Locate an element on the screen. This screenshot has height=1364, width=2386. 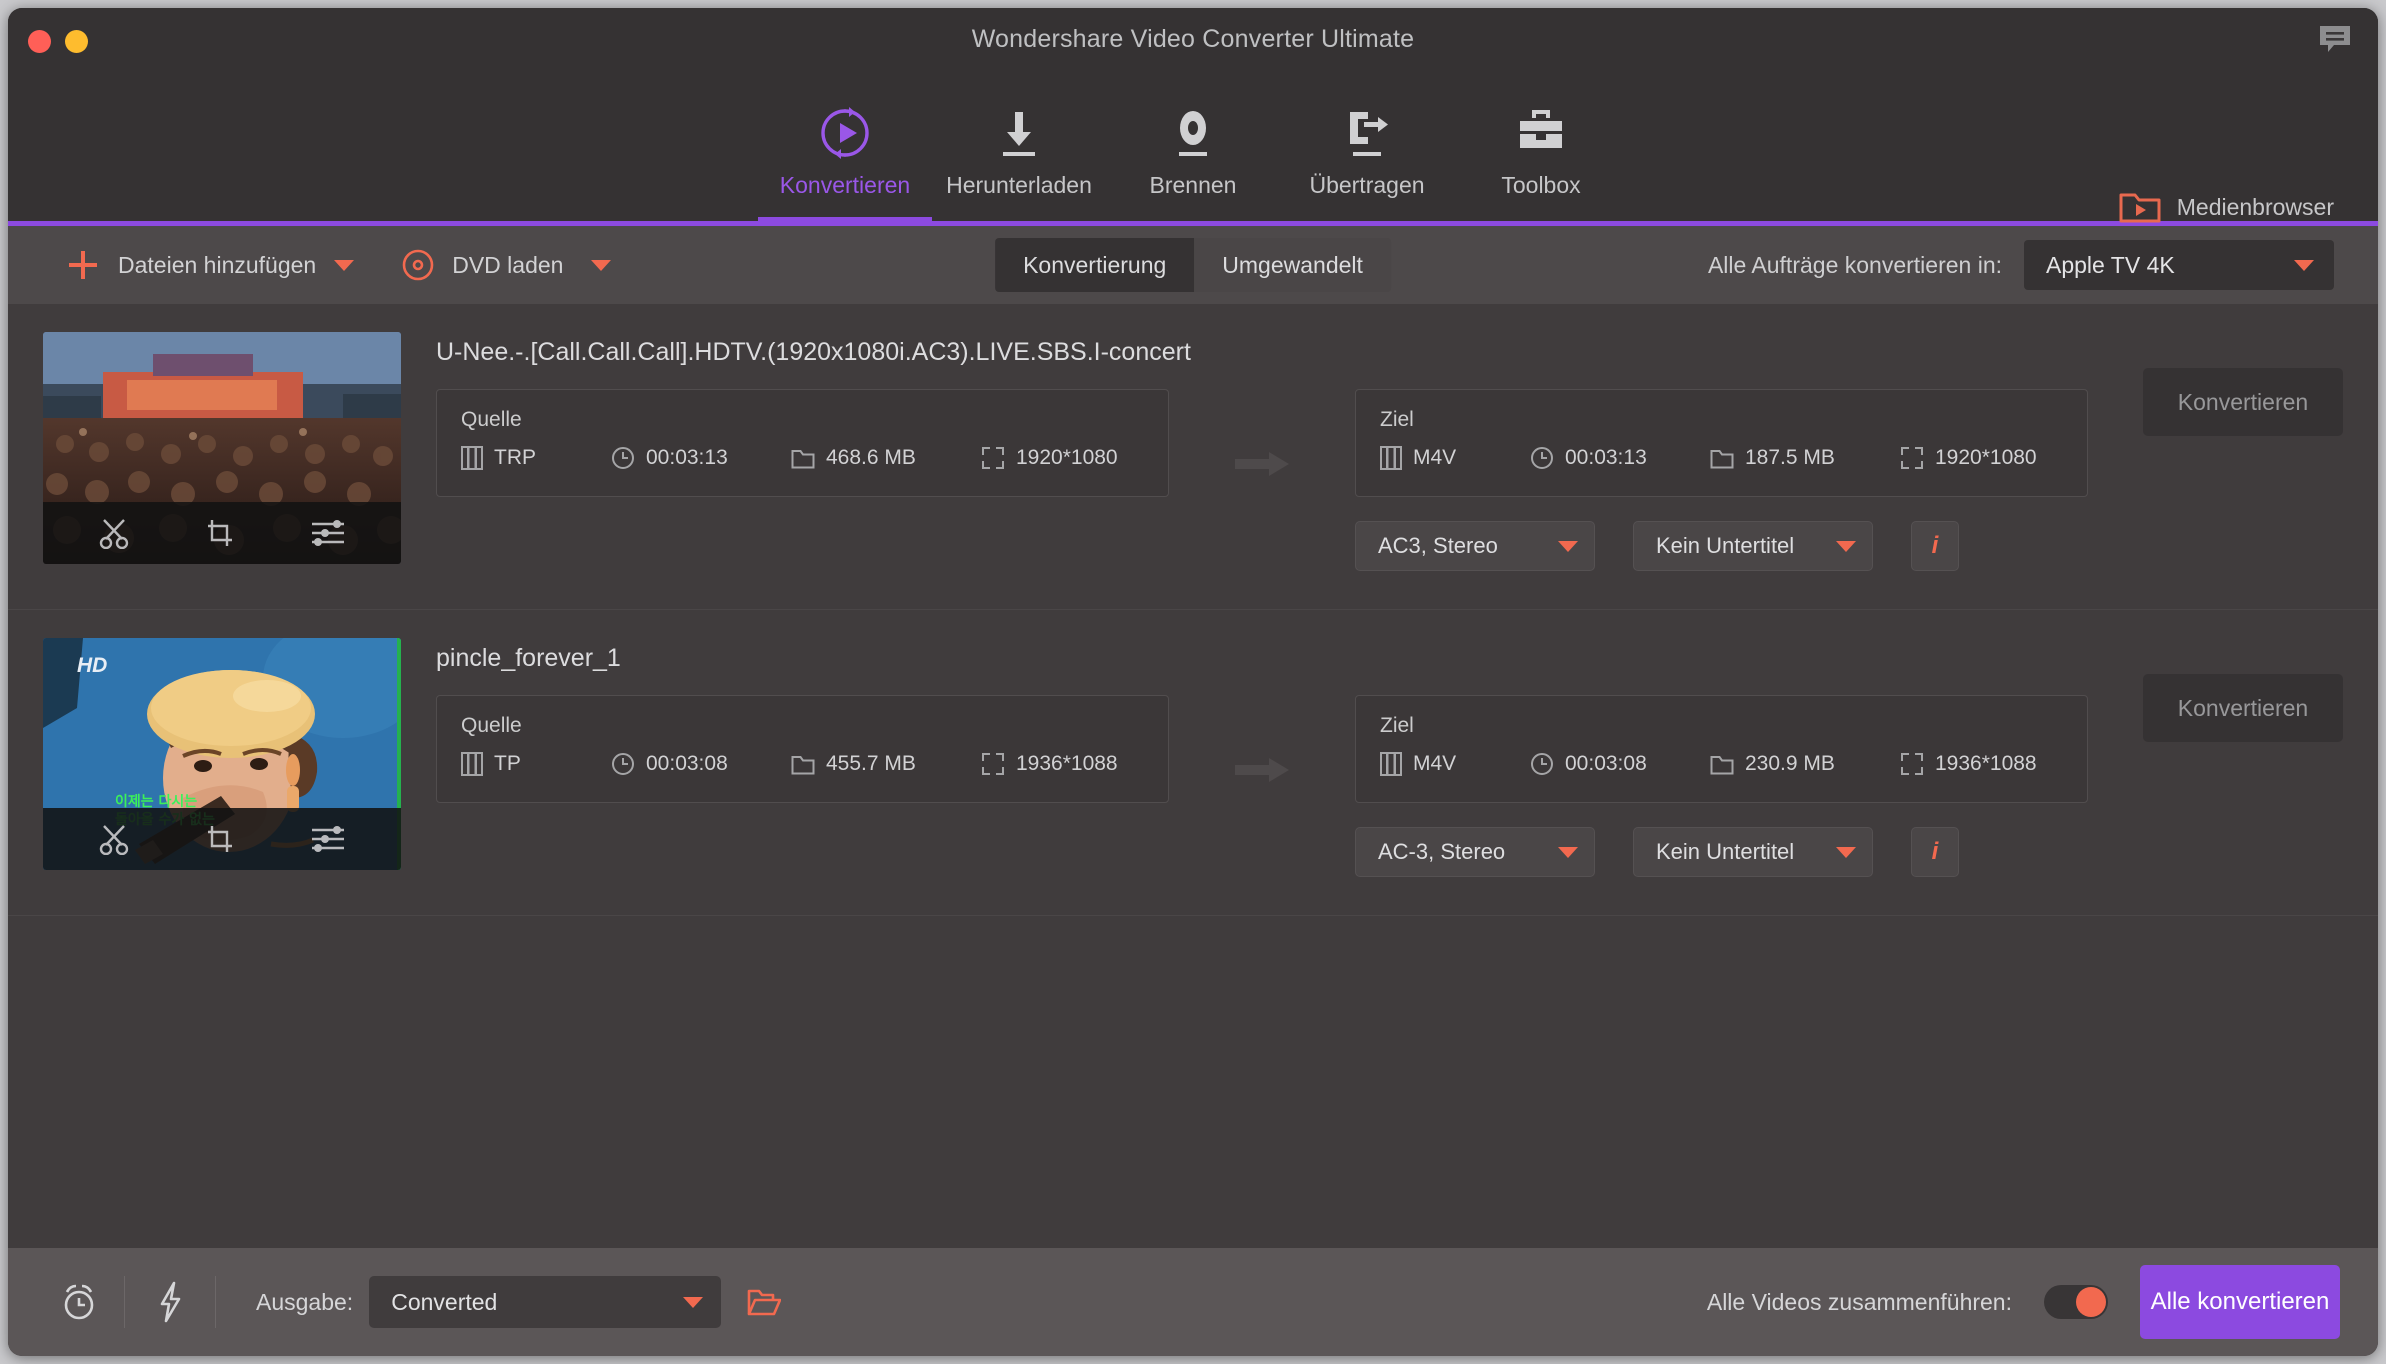
download-arrow-icon is located at coordinates (1019, 133).